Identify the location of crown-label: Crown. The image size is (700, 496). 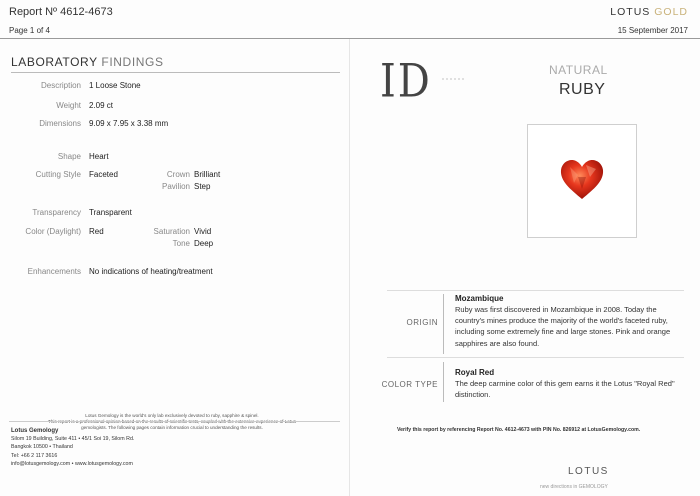
(178, 174).